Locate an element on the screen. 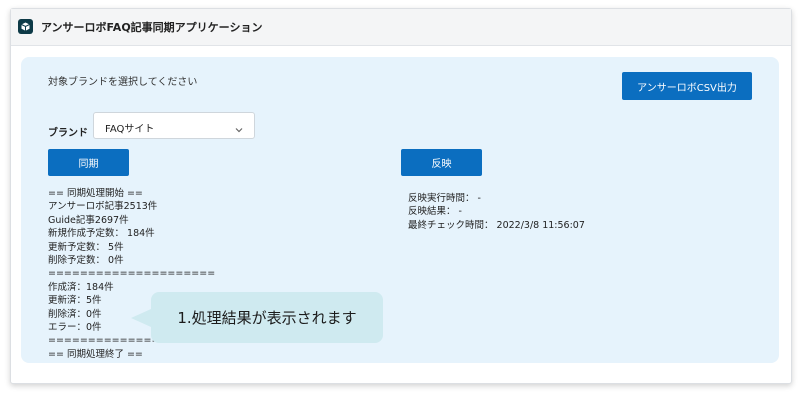  app-title: アンサーロボFAQ記事同期アプリケーション is located at coordinates (152, 27).